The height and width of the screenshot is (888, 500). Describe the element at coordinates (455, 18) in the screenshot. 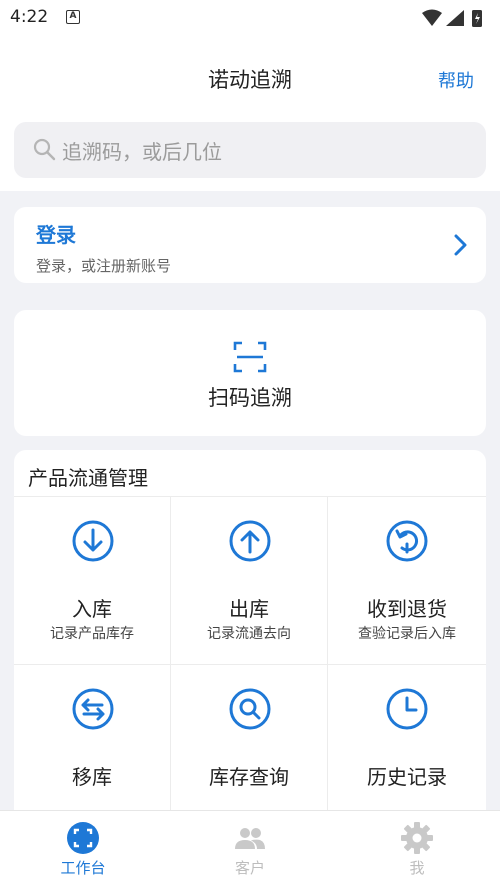

I see `signal-icon` at that location.